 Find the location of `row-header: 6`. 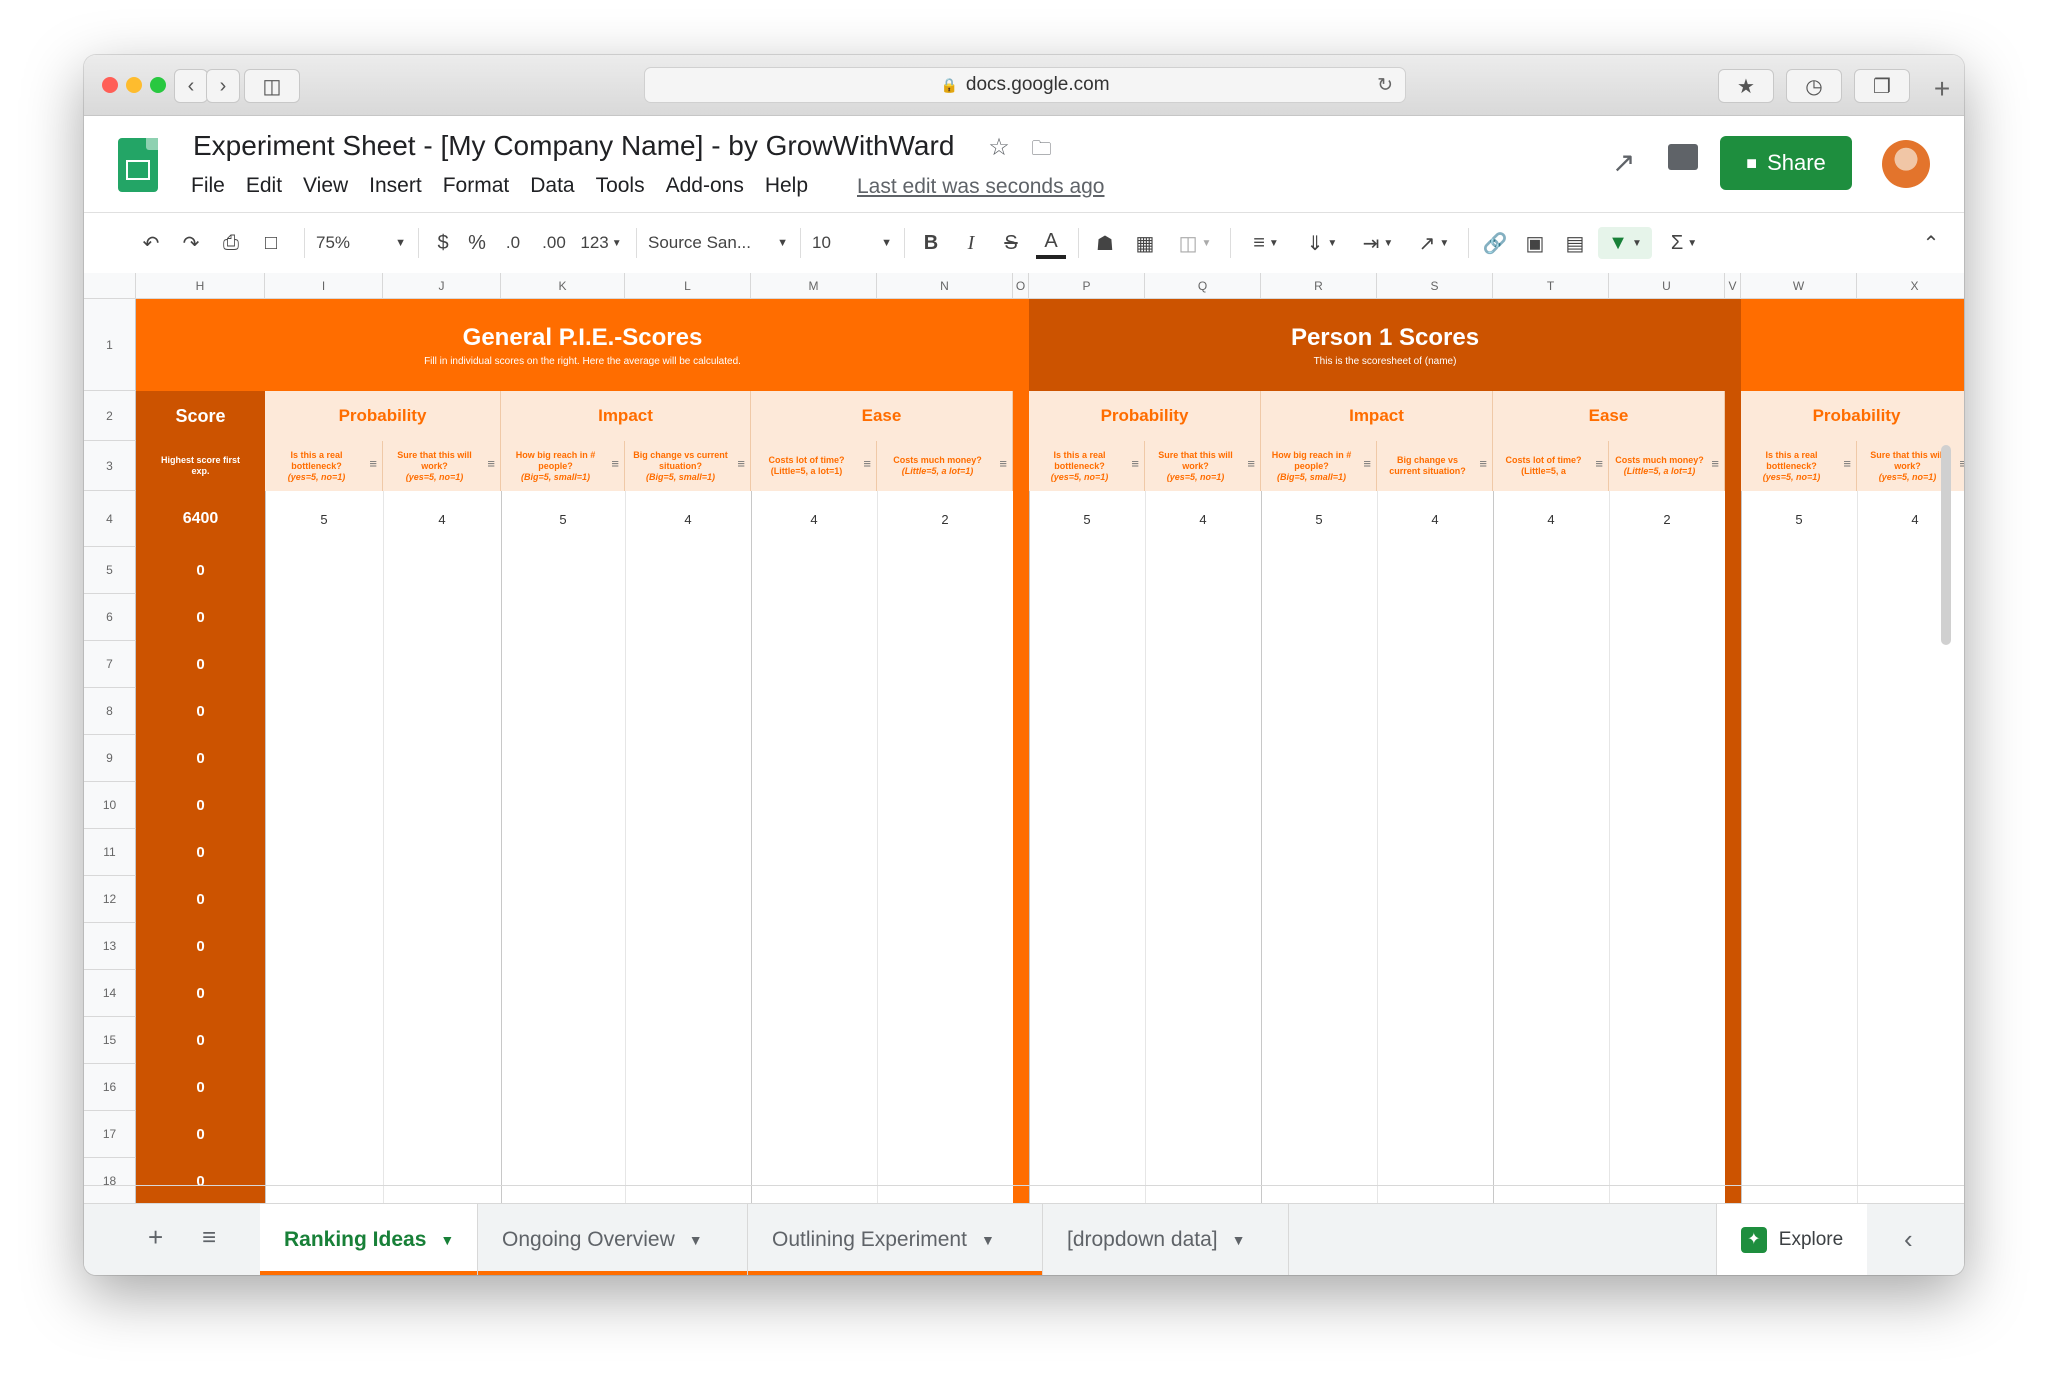

row-header: 6 is located at coordinates (110, 617).